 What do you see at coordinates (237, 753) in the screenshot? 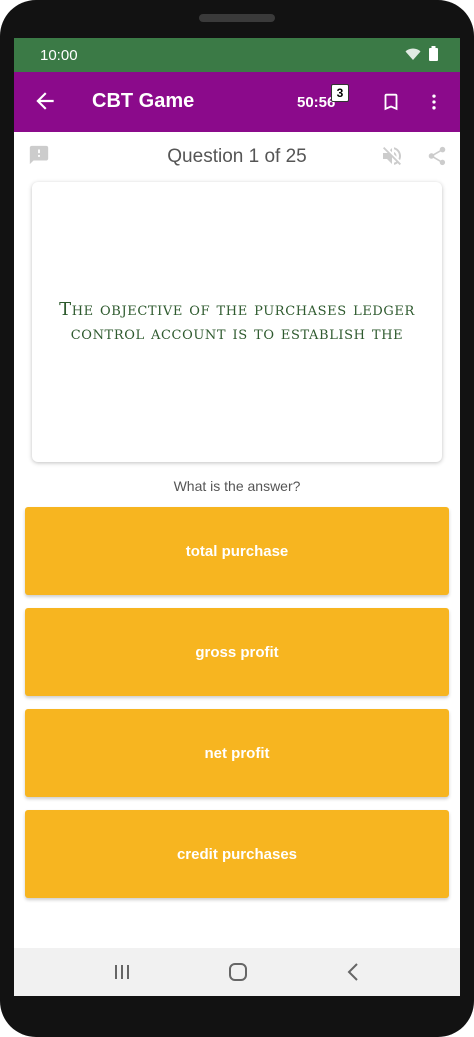
I see `answer-option-3: net profit` at bounding box center [237, 753].